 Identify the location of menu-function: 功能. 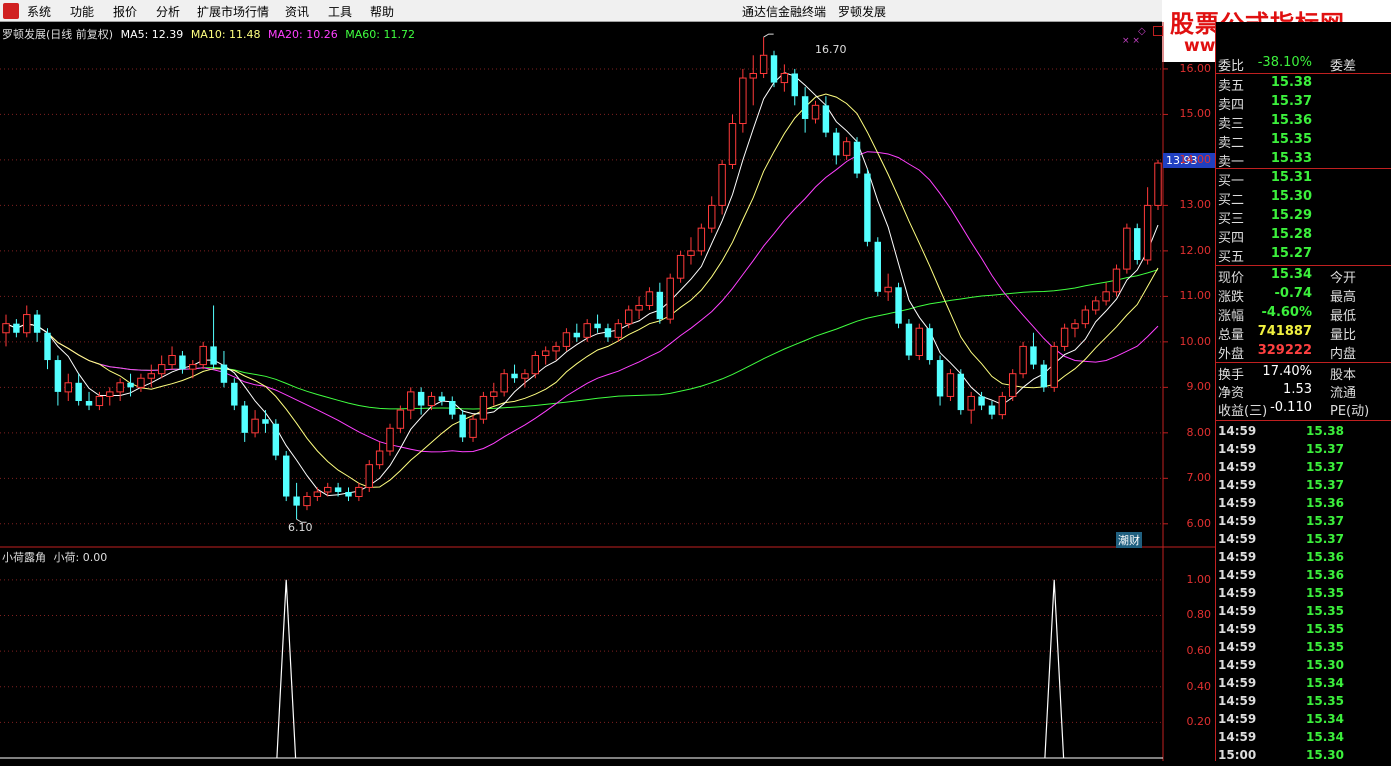
(82, 11).